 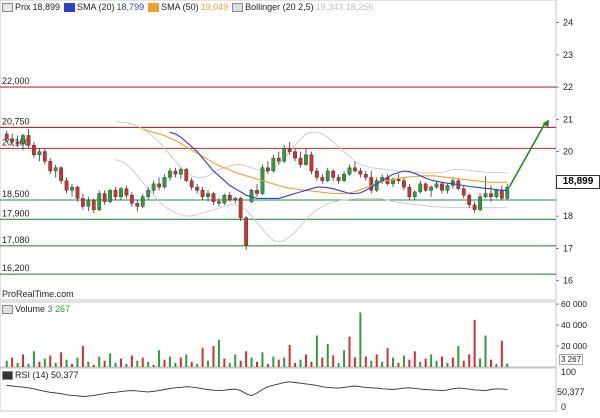 I want to click on price-tick-label: 17, so click(x=568, y=248).